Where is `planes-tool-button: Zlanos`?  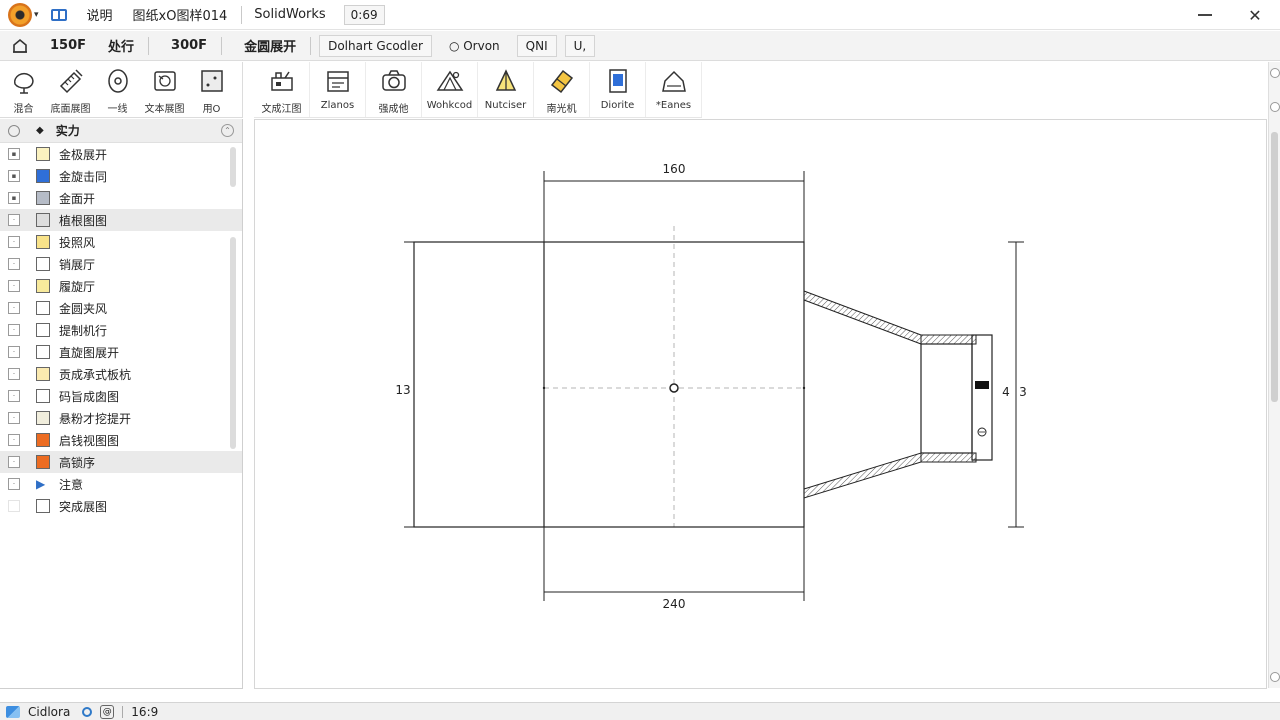 planes-tool-button: Zlanos is located at coordinates (338, 89).